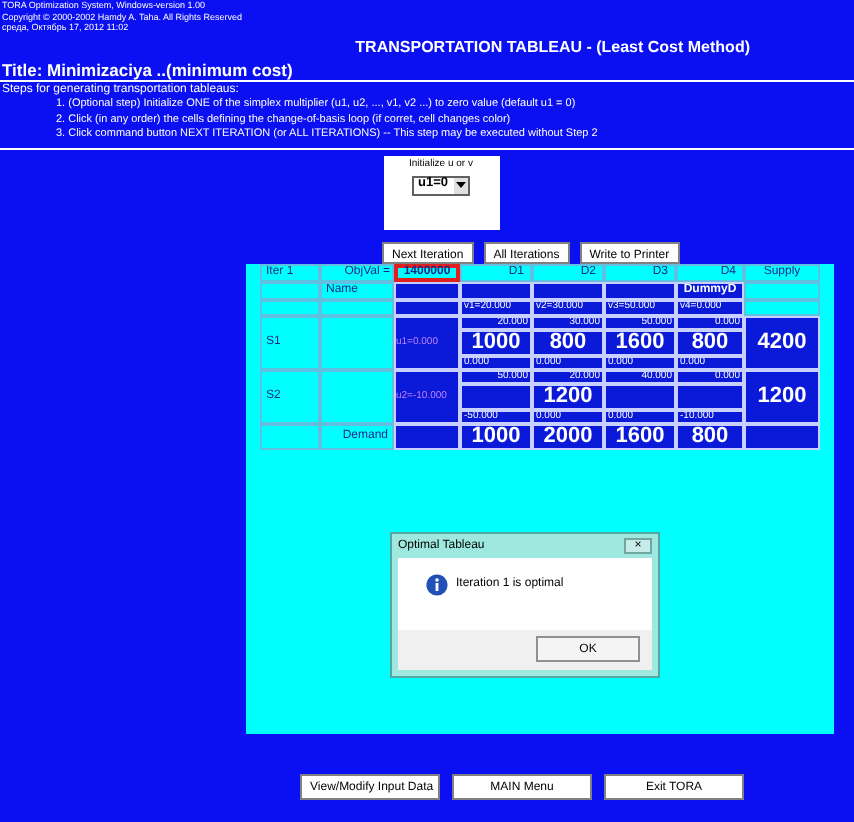 The height and width of the screenshot is (822, 854). I want to click on problem-title: Title: Minimizaciya ..(minimum cost), so click(427, 71).